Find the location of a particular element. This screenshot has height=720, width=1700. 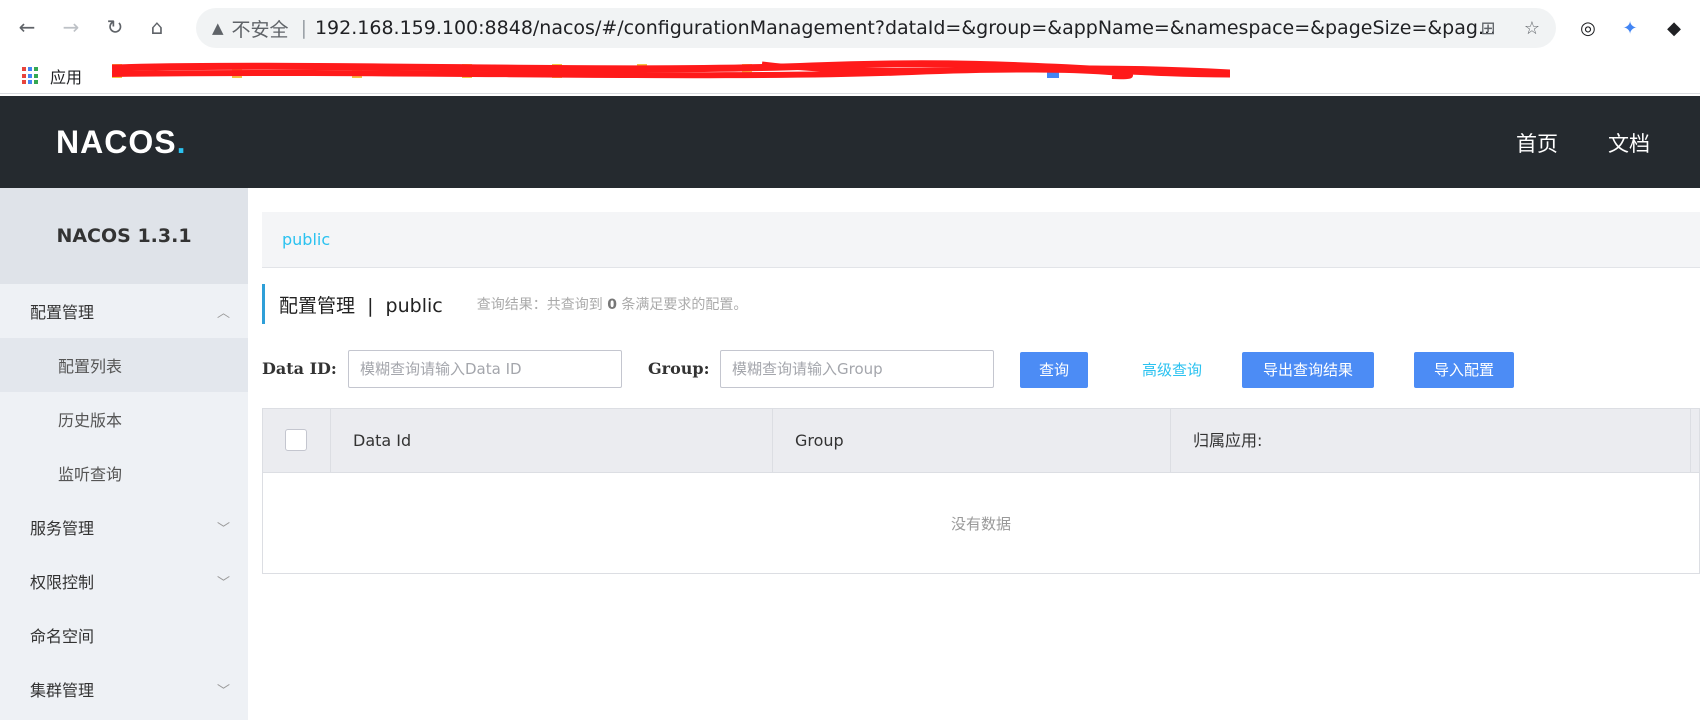

redaction-scribble is located at coordinates (671, 70).